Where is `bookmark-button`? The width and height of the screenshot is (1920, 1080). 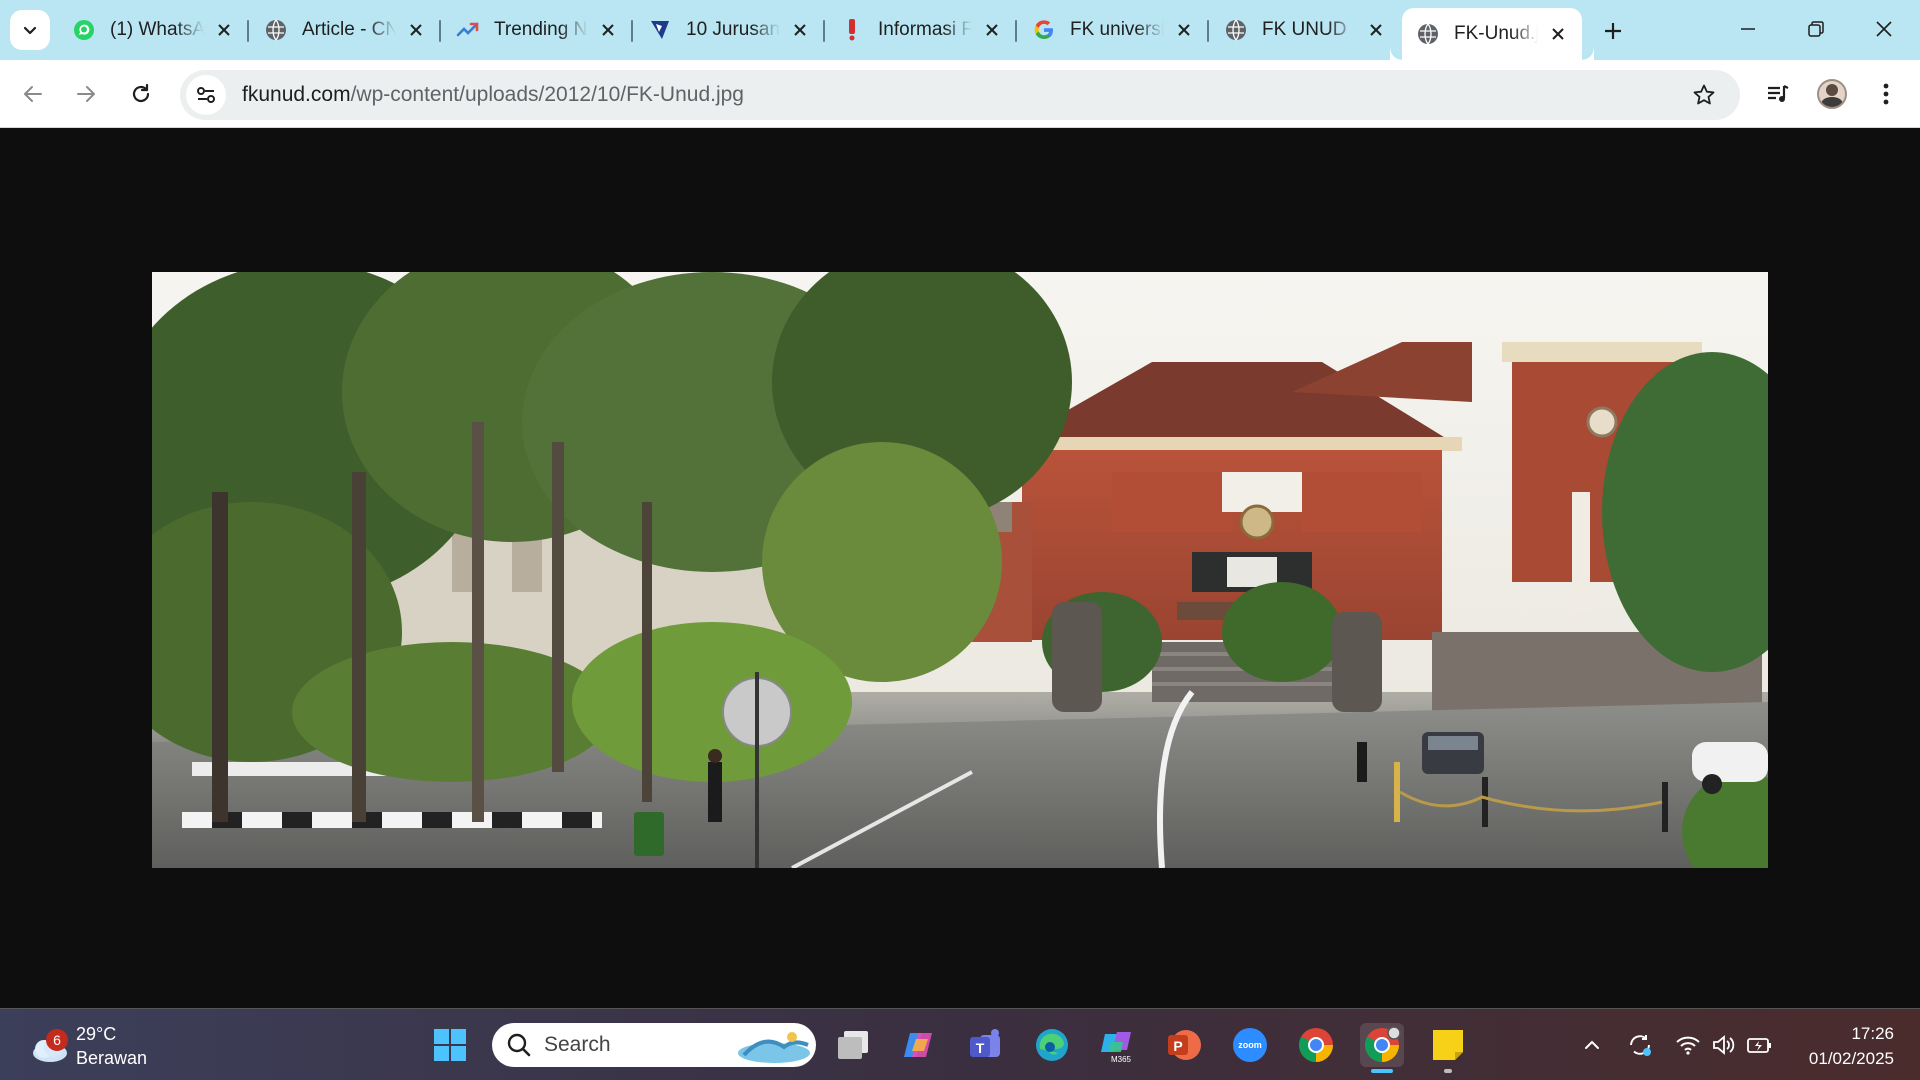 bookmark-button is located at coordinates (1704, 95).